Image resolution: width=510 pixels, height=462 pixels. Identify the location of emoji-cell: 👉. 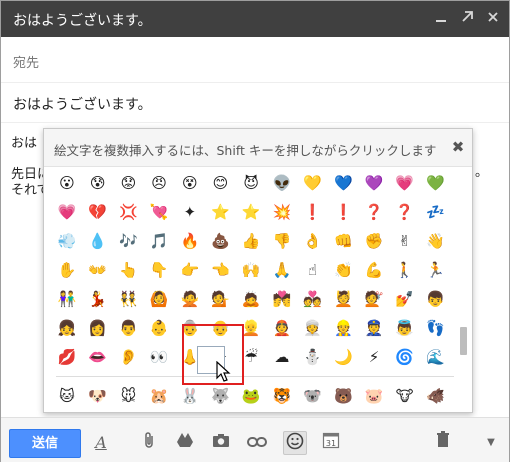
(190, 270).